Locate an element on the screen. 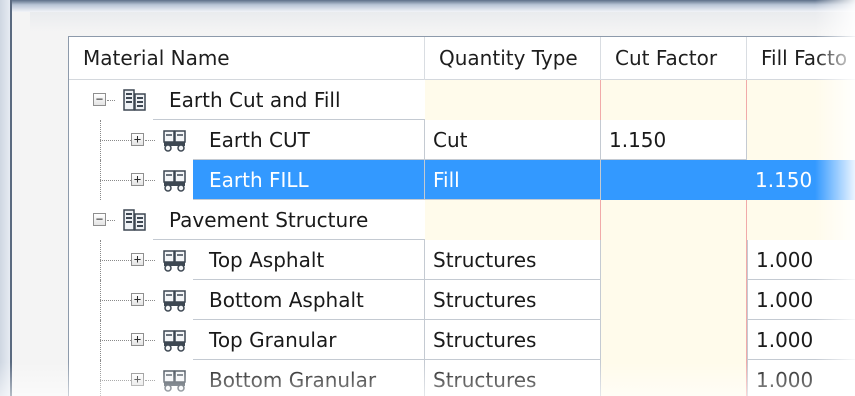 This screenshot has width=855, height=396. material-name-cell: Earth FILL is located at coordinates (309, 180).